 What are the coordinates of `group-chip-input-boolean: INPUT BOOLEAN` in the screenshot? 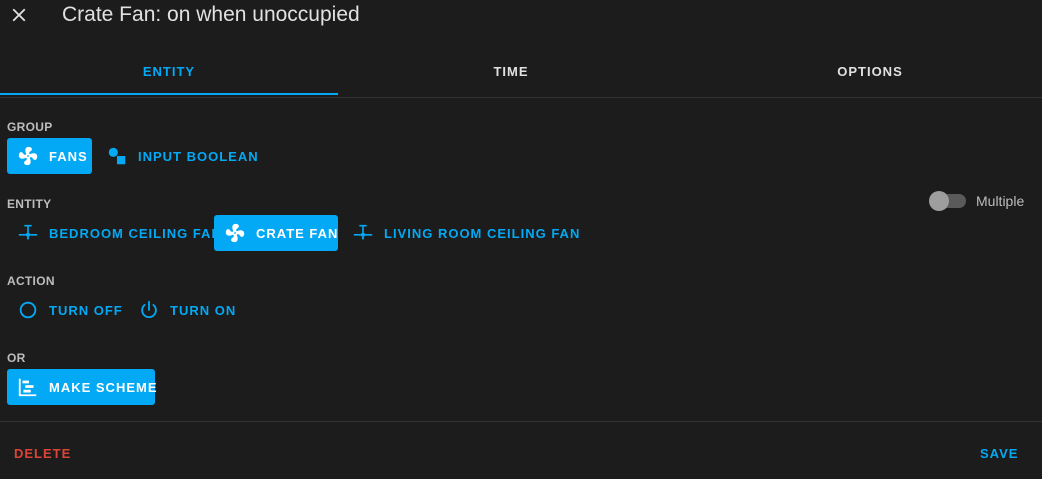 It's located at (181, 156).